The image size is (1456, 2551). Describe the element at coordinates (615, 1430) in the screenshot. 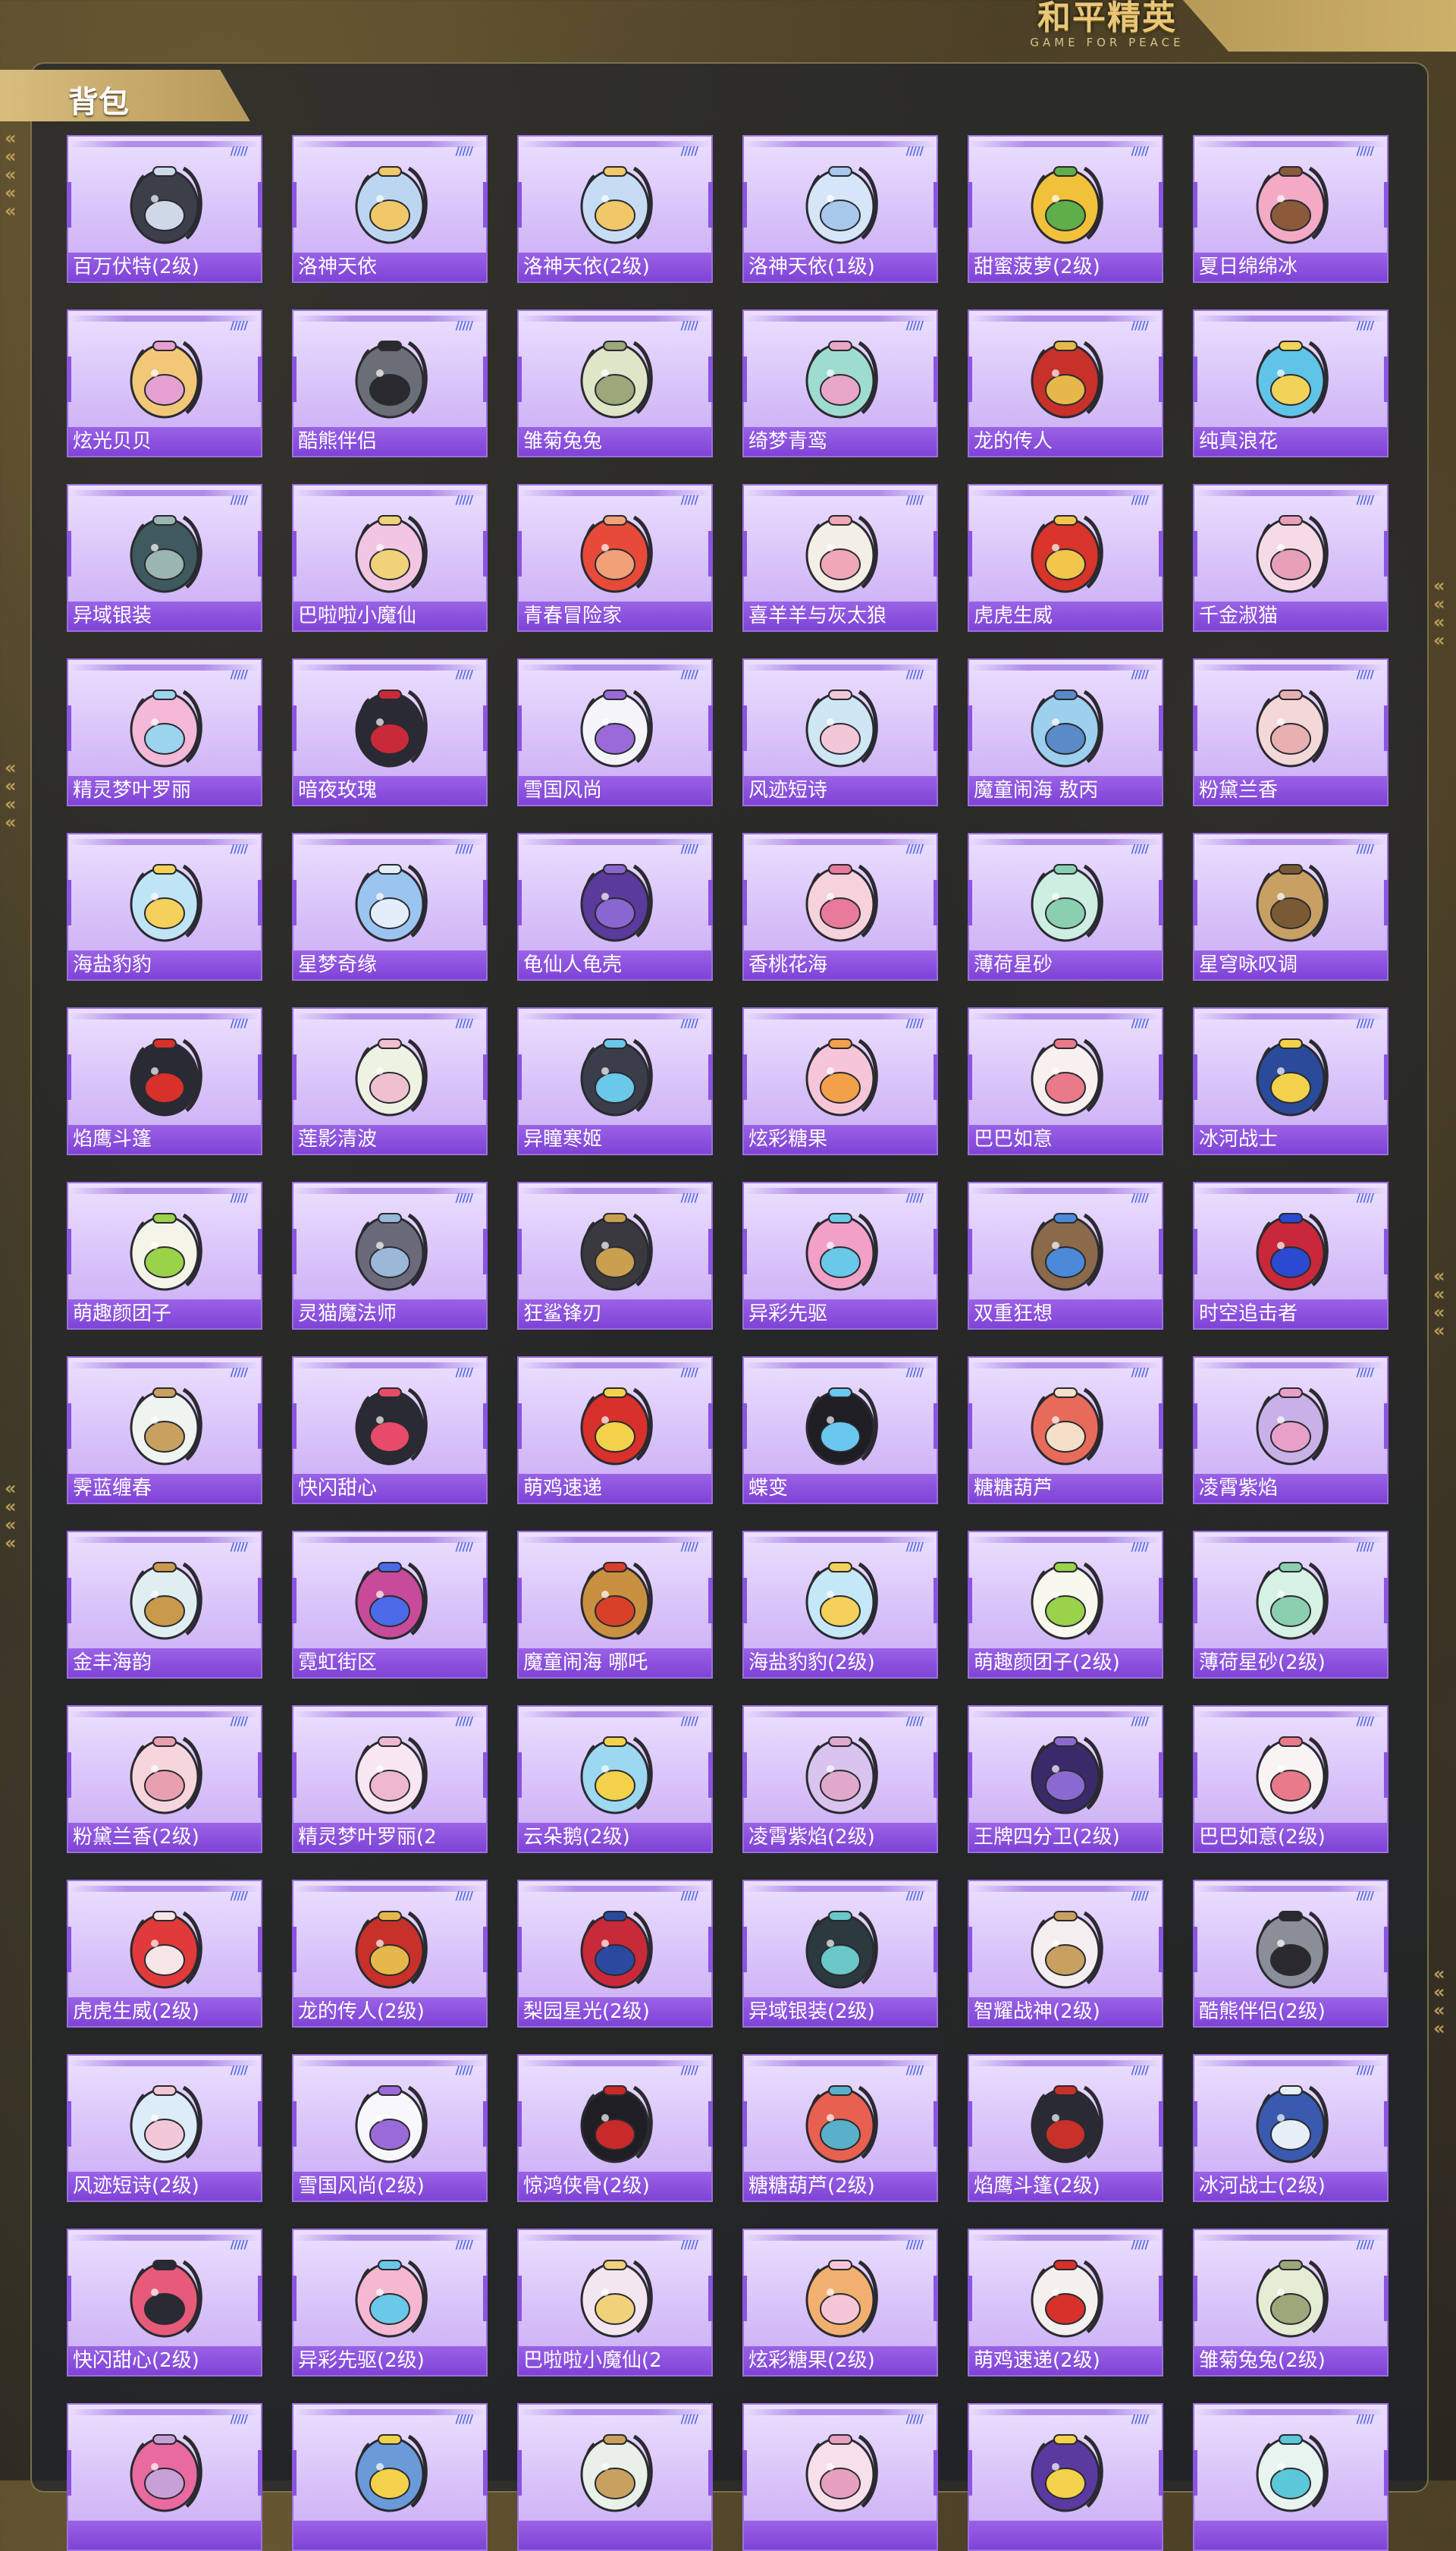

I see `backpack-item-card: ///// 萌鸡速递` at that location.